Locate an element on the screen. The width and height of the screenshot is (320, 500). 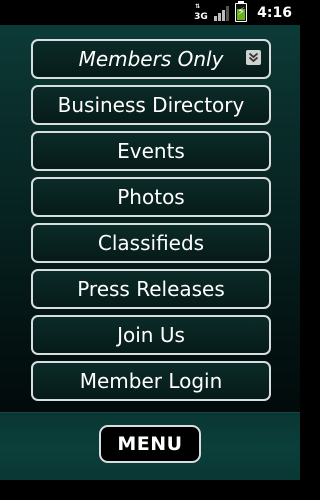
join-us-label: Join Us is located at coordinates (151, 335).